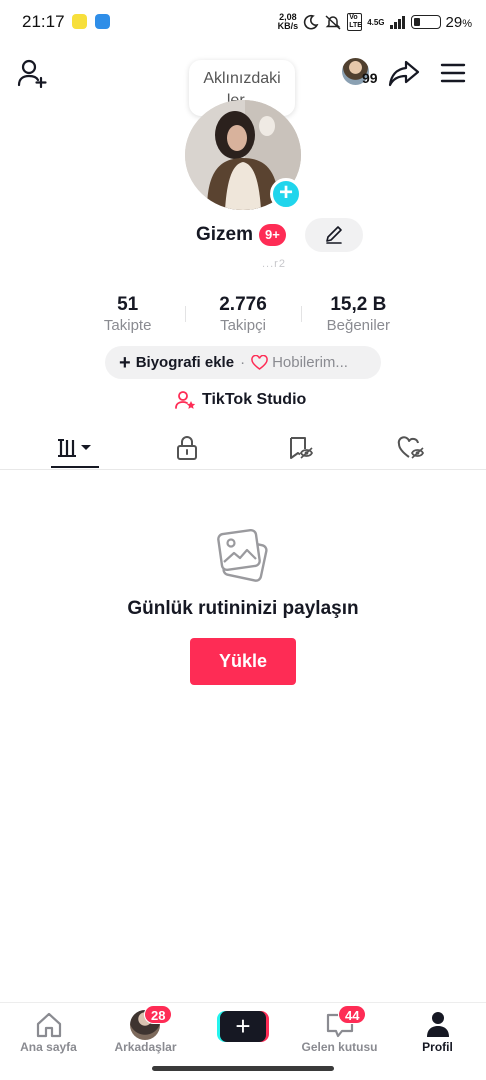 The height and width of the screenshot is (1080, 486). I want to click on nav-profile: Profil, so click(437, 1033).